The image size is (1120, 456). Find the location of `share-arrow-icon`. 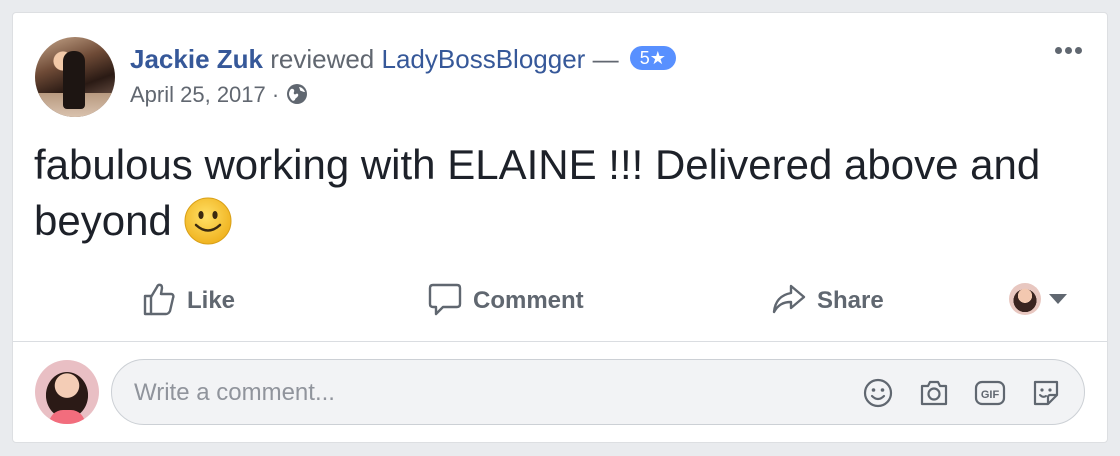

share-arrow-icon is located at coordinates (789, 298).